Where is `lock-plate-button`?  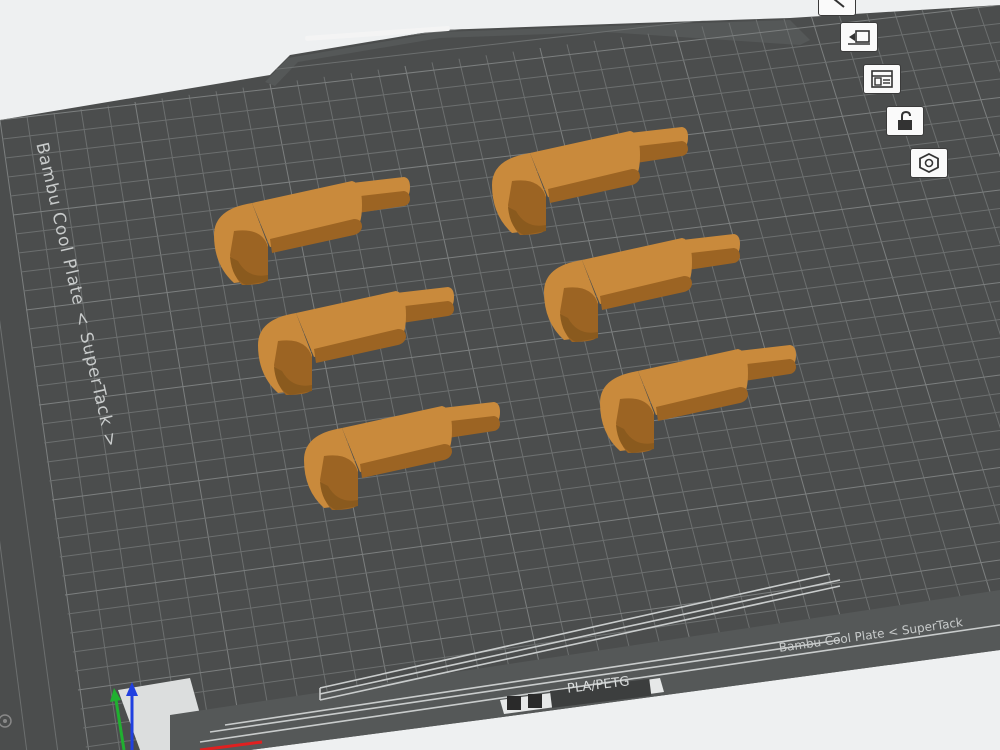 lock-plate-button is located at coordinates (905, 121).